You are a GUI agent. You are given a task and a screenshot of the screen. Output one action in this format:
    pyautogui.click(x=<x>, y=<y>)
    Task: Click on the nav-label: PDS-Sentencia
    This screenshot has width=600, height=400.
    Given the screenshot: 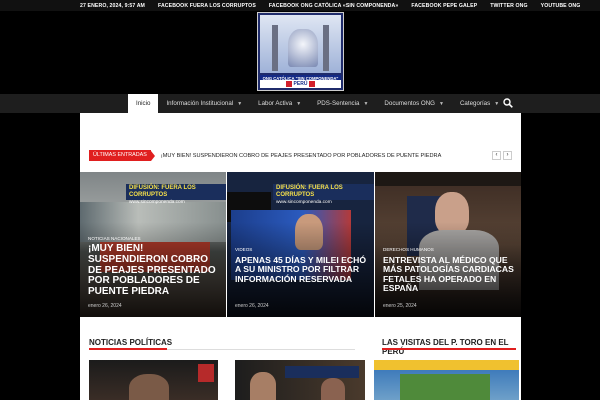 What is the action you would take?
    pyautogui.click(x=338, y=103)
    